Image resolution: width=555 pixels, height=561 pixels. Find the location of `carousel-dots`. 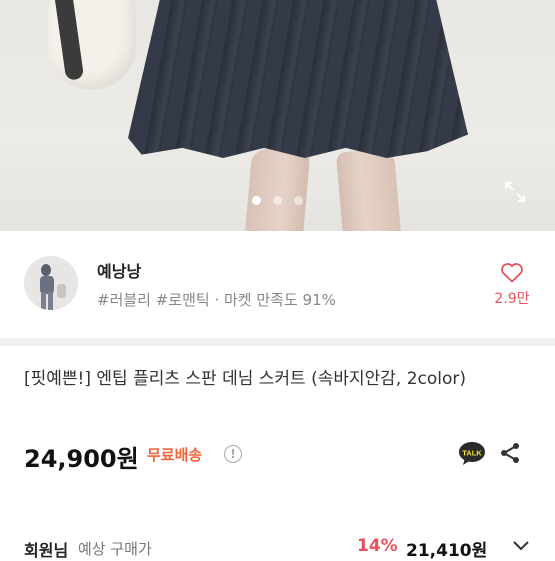

carousel-dots is located at coordinates (277, 200).